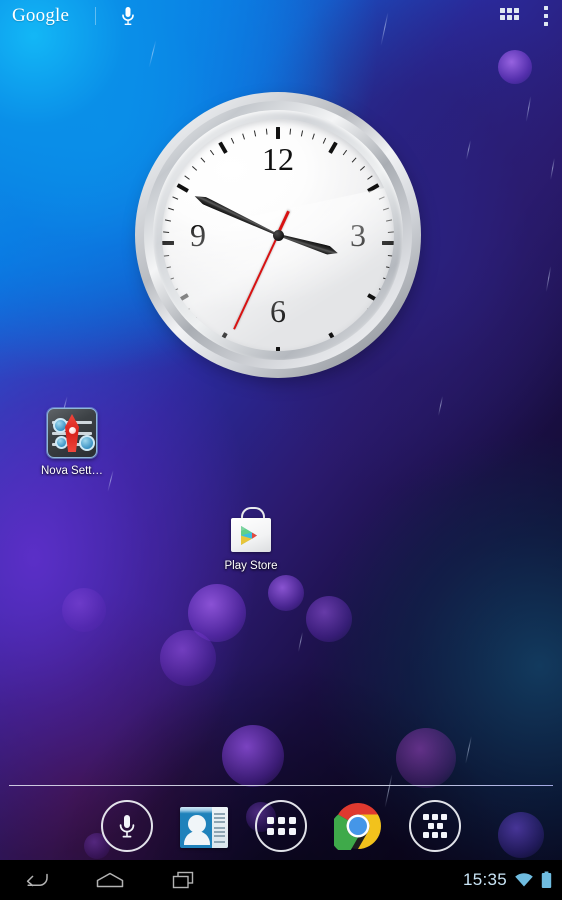  Describe the element at coordinates (251, 566) in the screenshot. I see `home-icon-label: Play Store` at that location.